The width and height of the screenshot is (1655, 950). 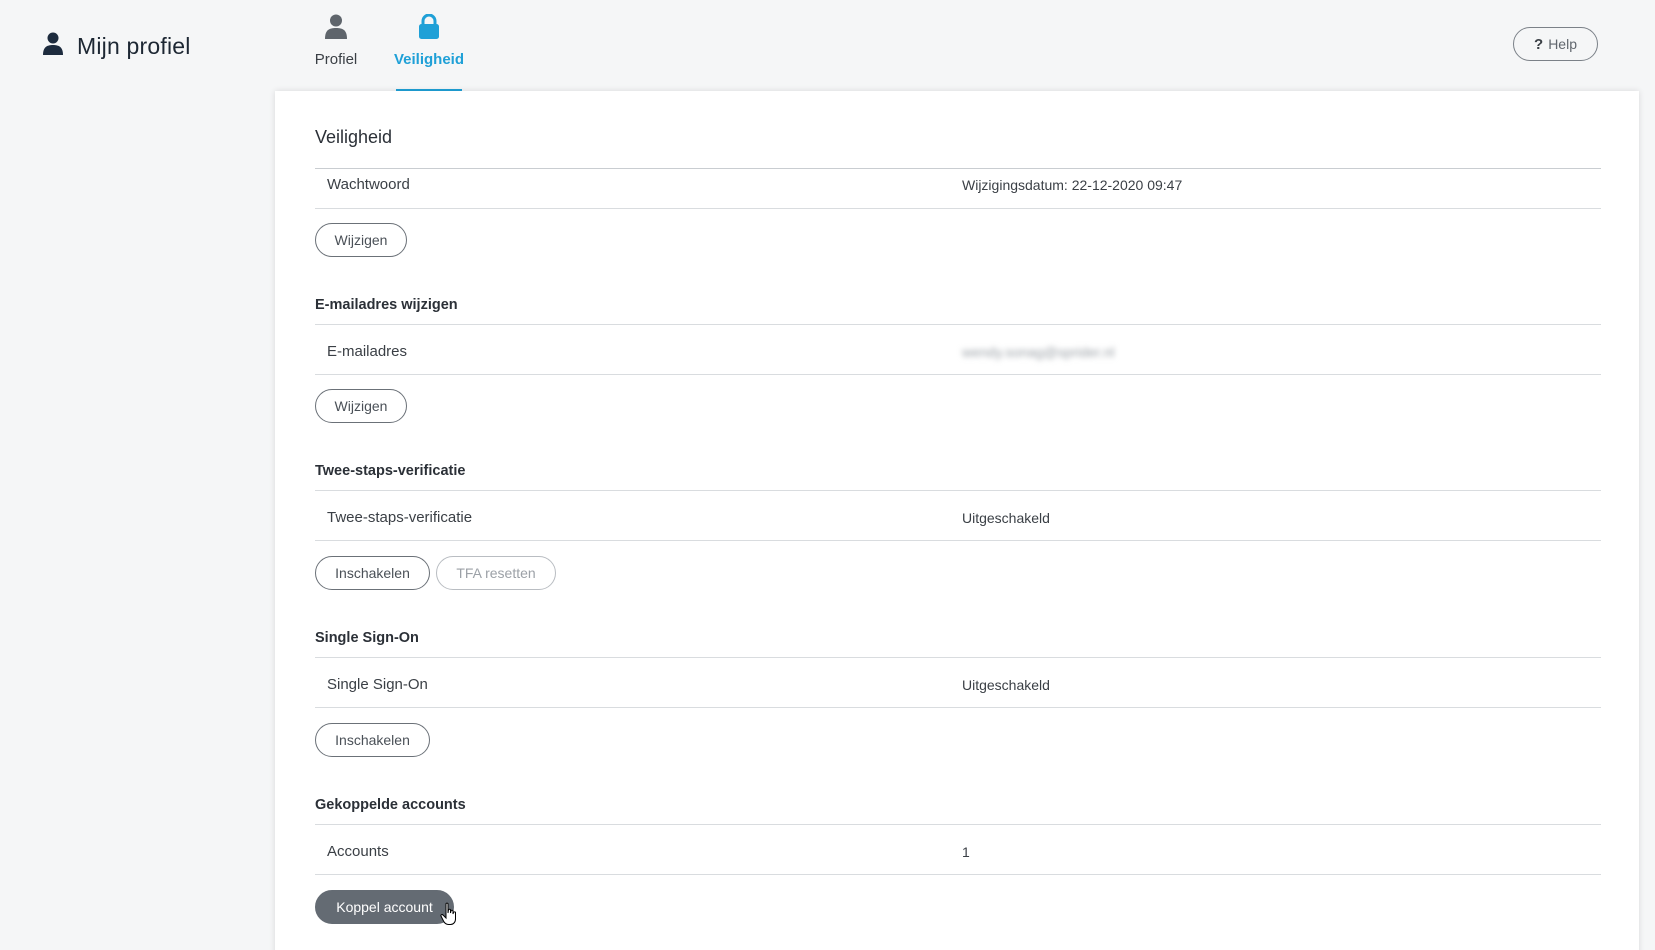 What do you see at coordinates (390, 471) in the screenshot?
I see `two-step-heading: Twee-staps-verificatie` at bounding box center [390, 471].